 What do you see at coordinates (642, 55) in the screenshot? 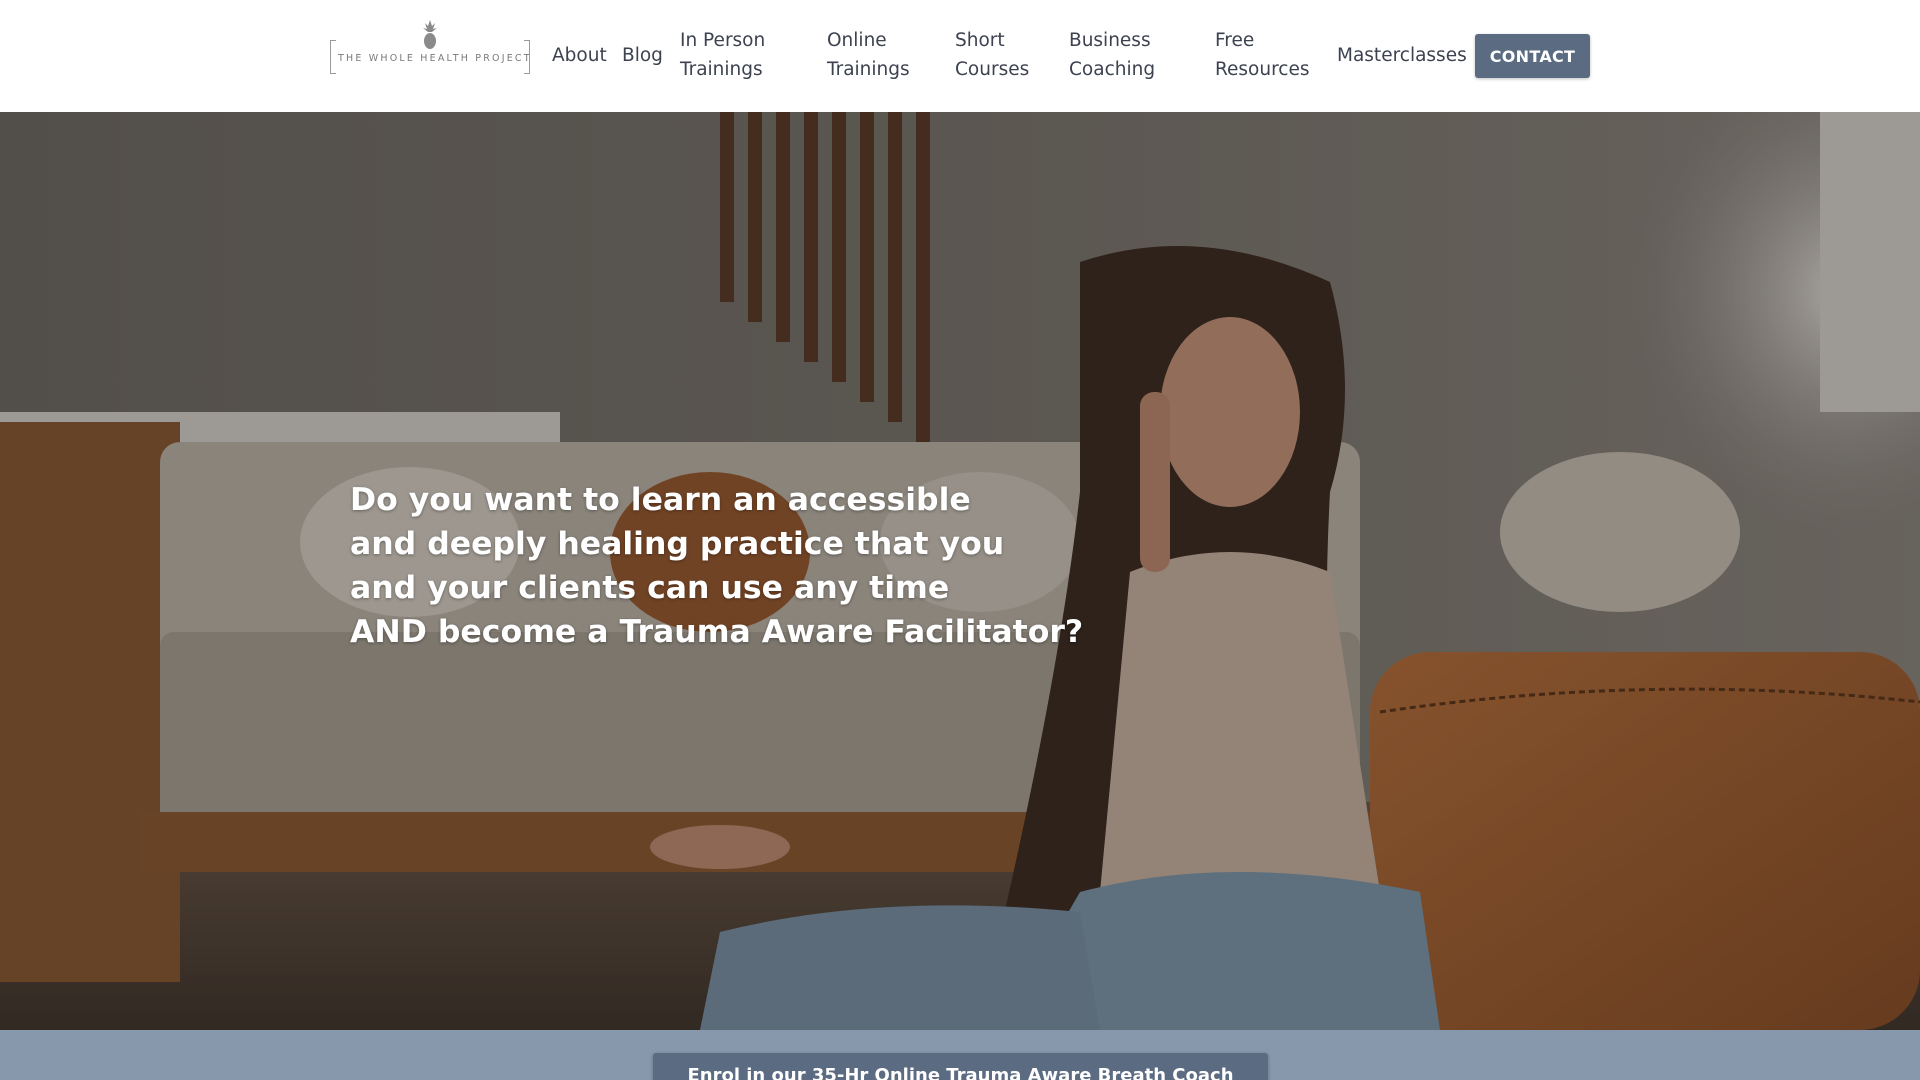
I see `nav-item-blog: Blog` at bounding box center [642, 55].